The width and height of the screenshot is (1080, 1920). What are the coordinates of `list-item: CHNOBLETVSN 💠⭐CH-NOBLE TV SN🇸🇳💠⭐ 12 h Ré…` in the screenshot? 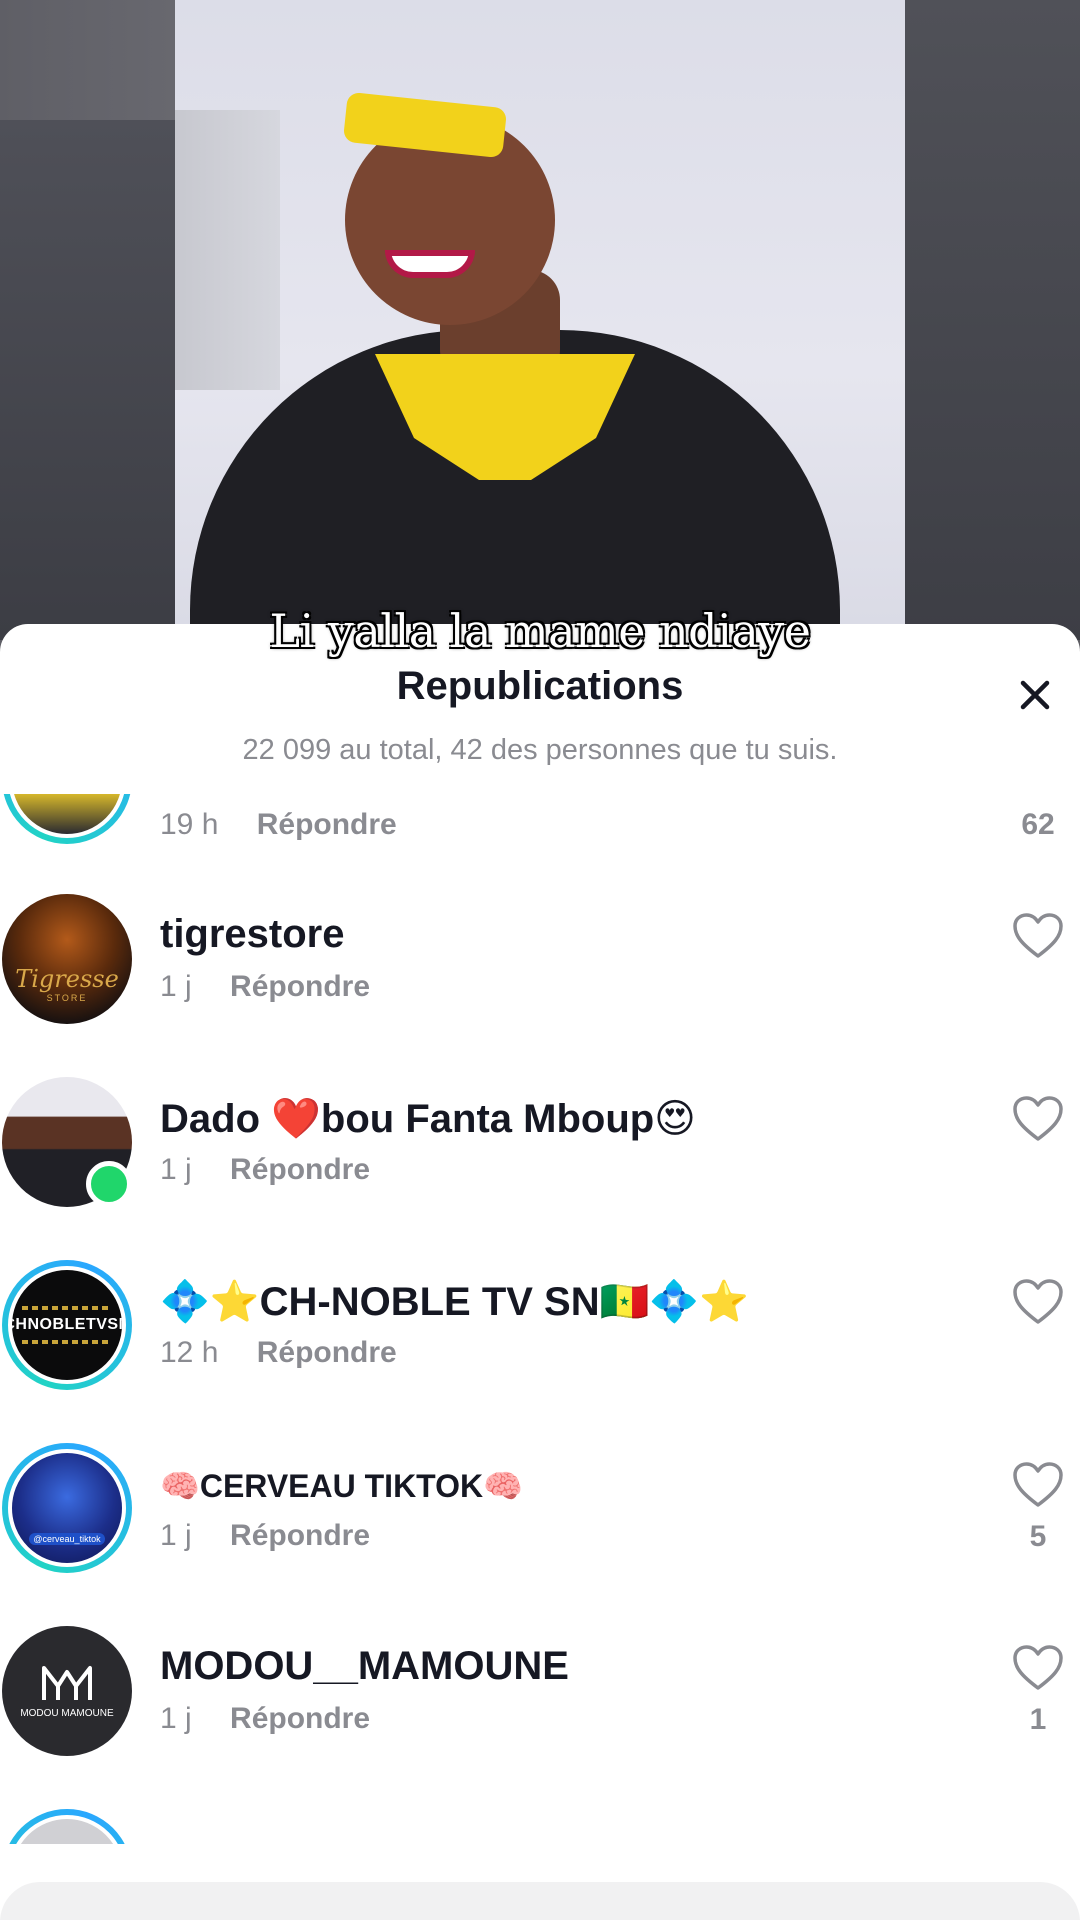 It's located at (540, 1351).